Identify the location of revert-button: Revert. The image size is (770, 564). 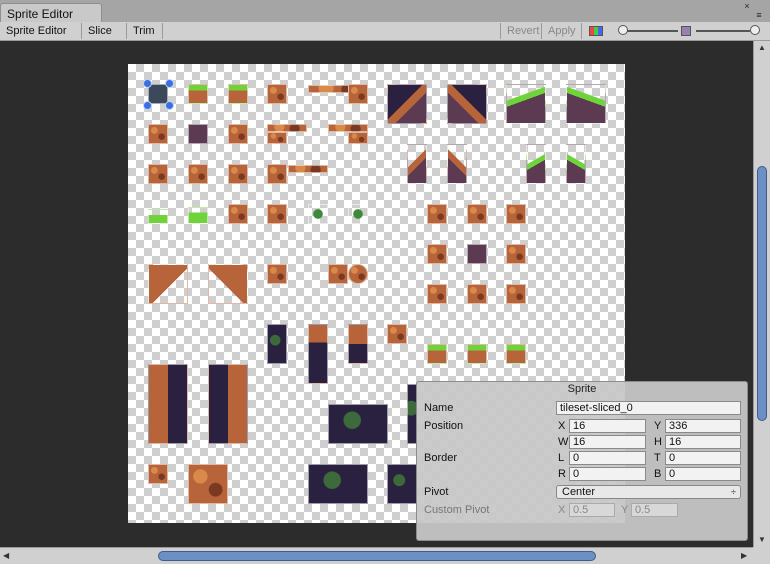
(521, 31).